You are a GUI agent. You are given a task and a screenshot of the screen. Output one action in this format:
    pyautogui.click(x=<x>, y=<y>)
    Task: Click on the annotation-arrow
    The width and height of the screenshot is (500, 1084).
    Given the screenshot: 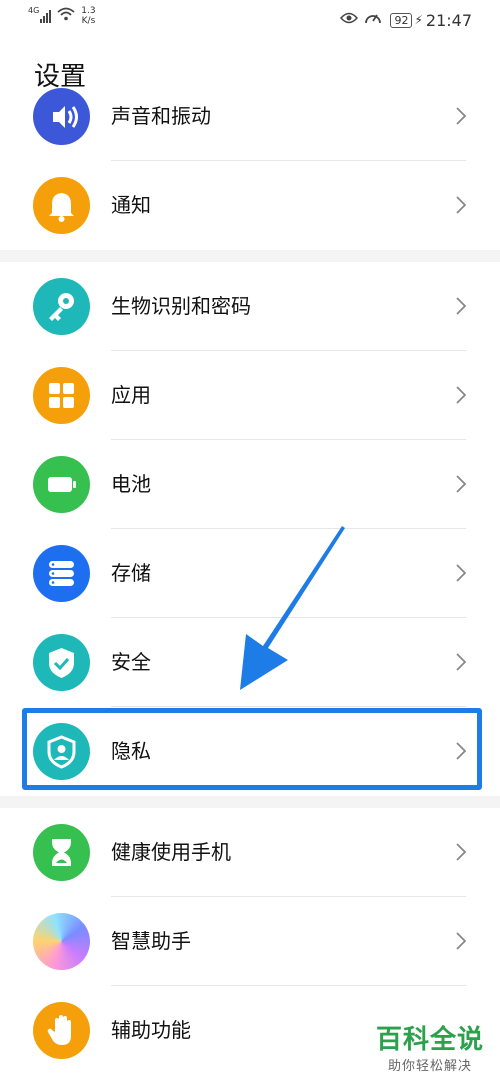 What is the action you would take?
    pyautogui.click(x=292, y=608)
    